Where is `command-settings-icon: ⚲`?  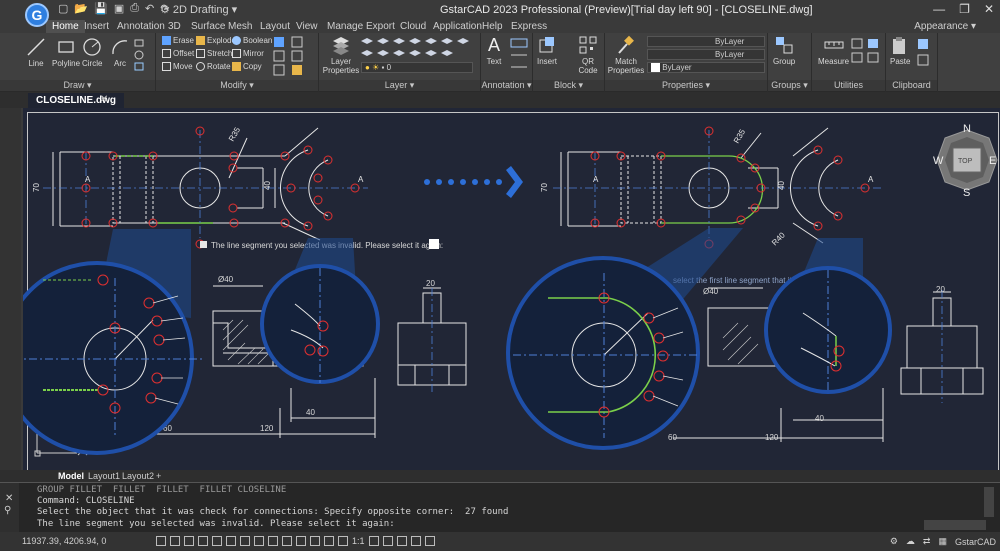
command-settings-icon: ⚲ is located at coordinates (7, 510).